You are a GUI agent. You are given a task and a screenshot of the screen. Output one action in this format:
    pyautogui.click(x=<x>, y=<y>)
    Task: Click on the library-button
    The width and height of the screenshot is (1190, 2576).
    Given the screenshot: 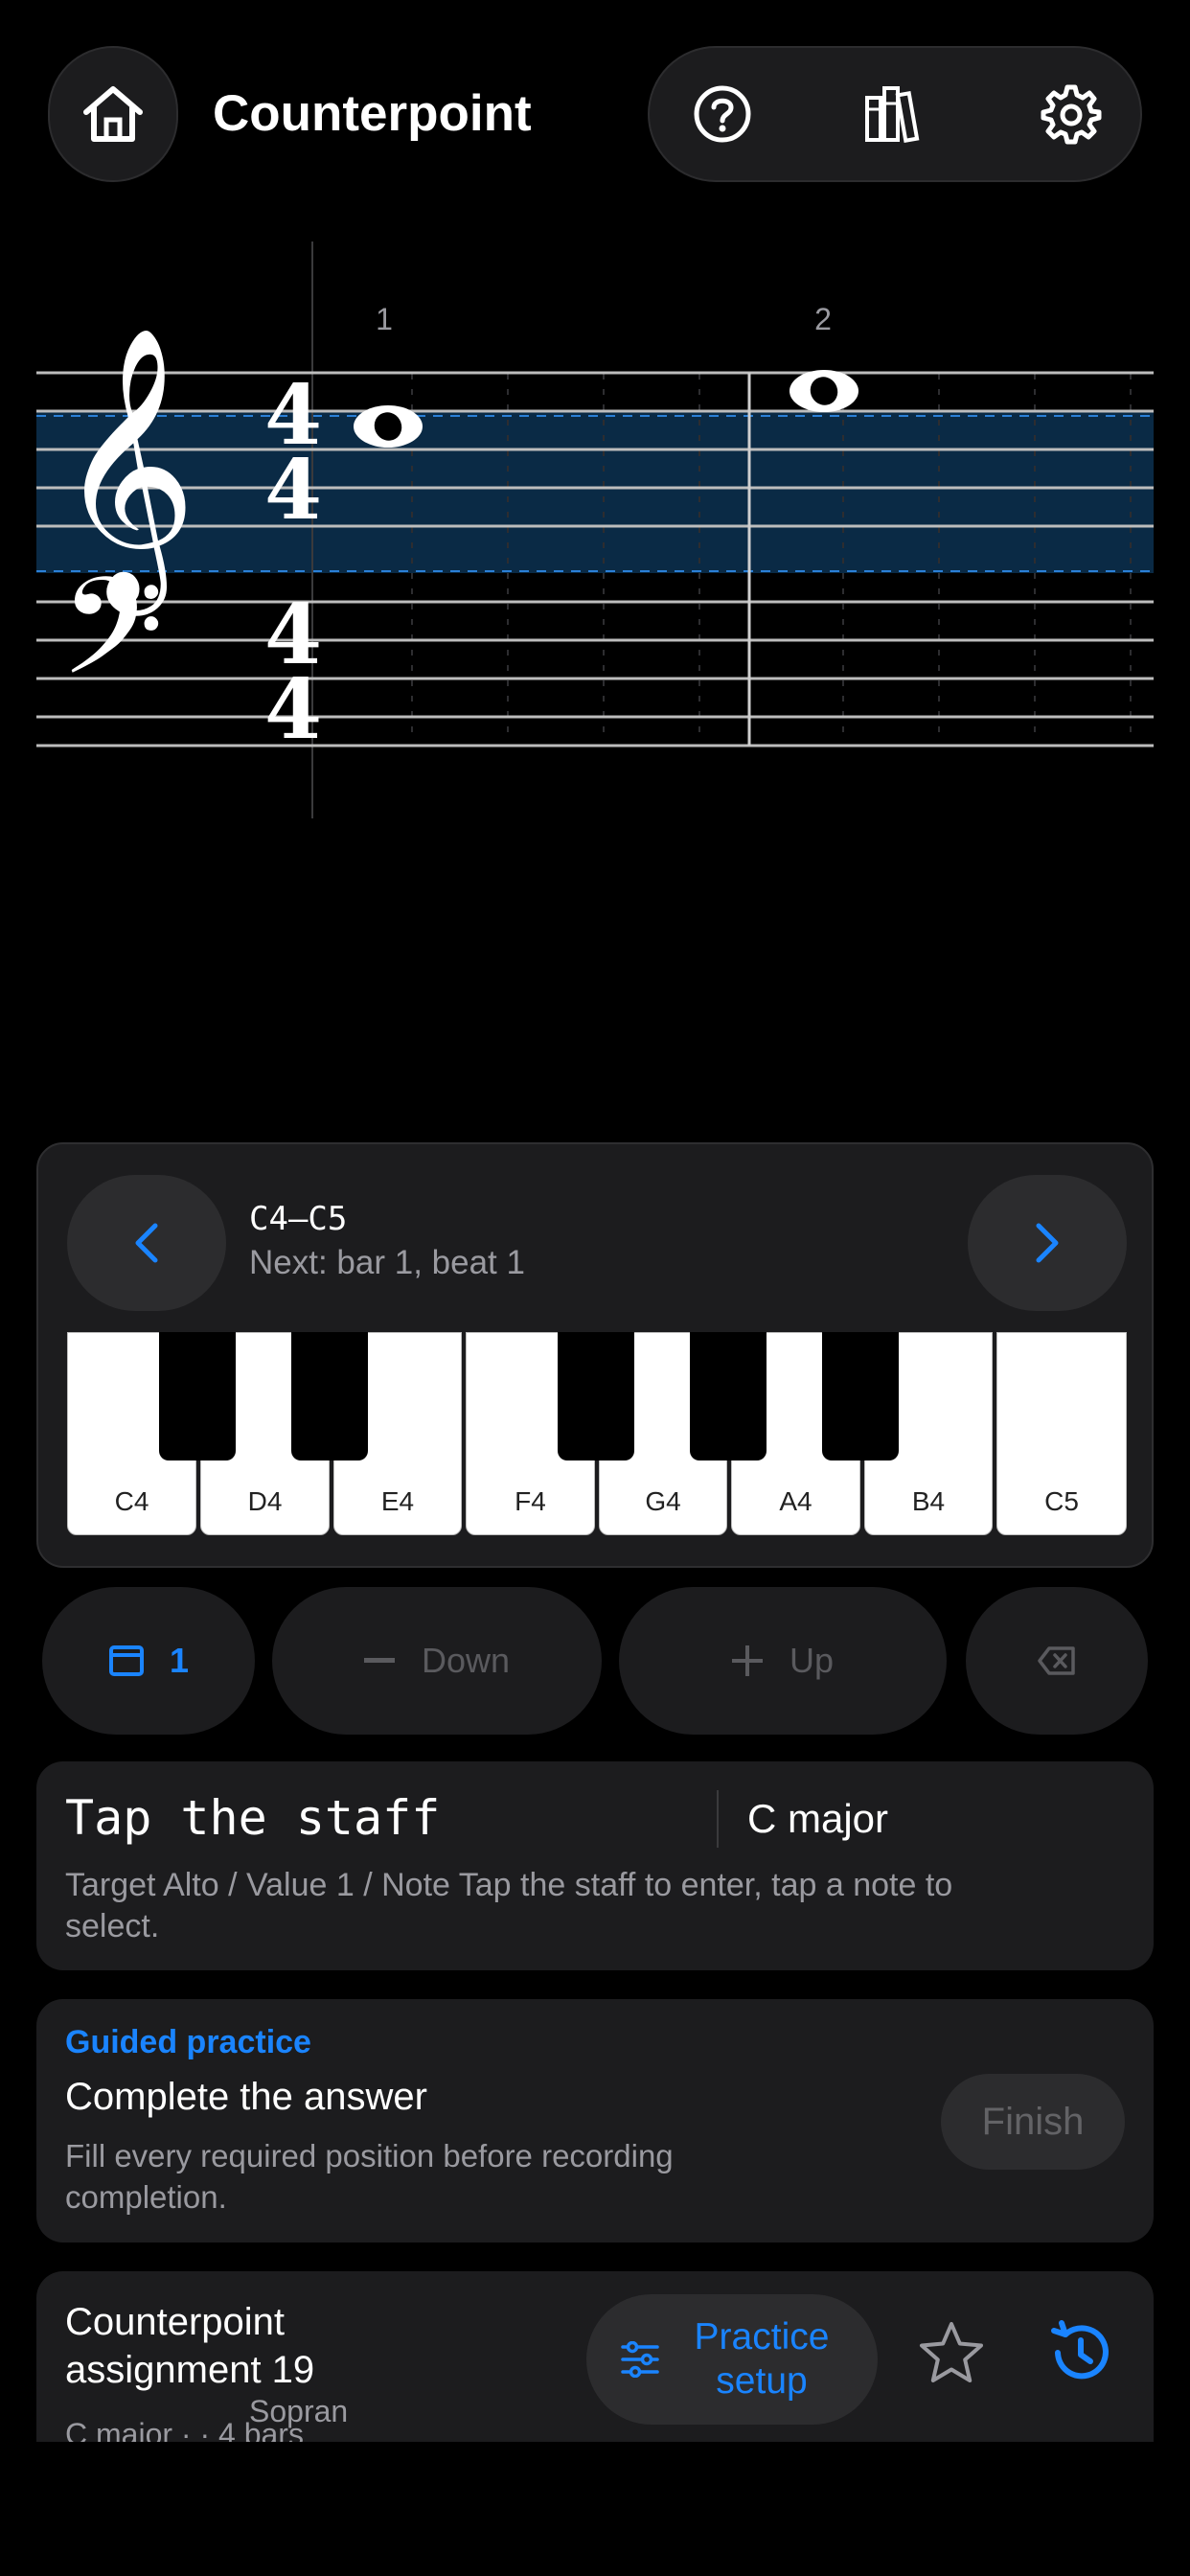 What is the action you would take?
    pyautogui.click(x=897, y=114)
    